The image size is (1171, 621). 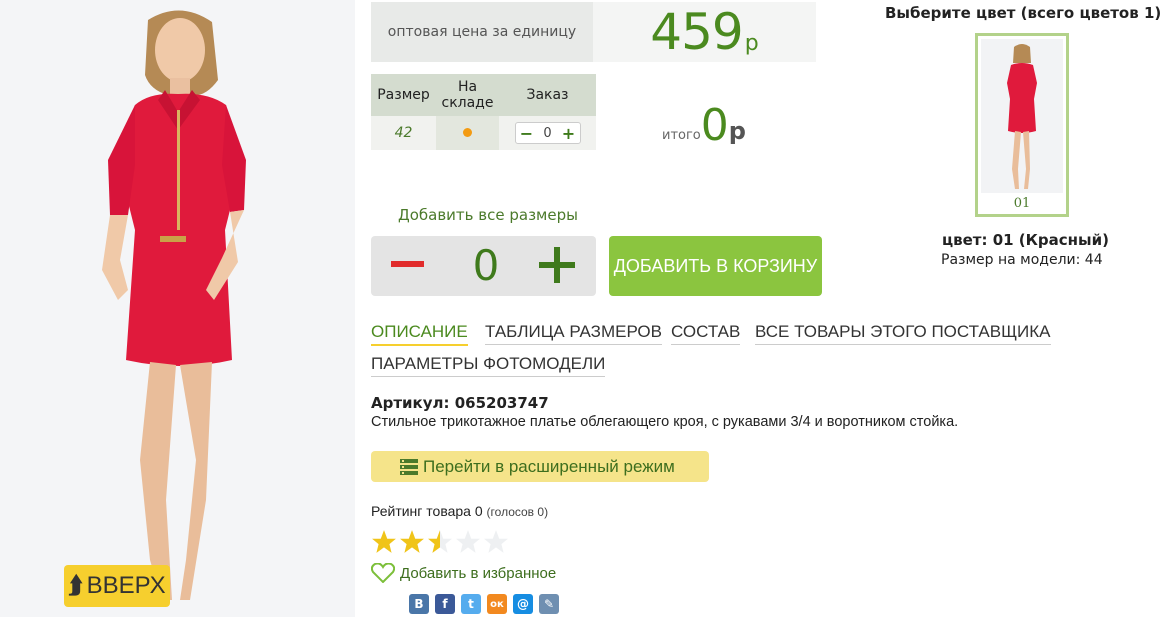 I want to click on tab-size-chart: ТАБЛИЦА РАЗМЕРОВ, so click(x=573, y=333).